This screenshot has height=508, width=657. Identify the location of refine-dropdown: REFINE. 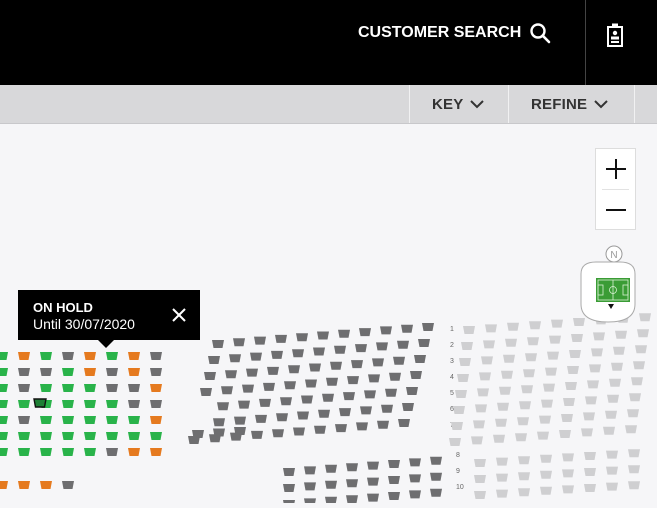
(570, 104).